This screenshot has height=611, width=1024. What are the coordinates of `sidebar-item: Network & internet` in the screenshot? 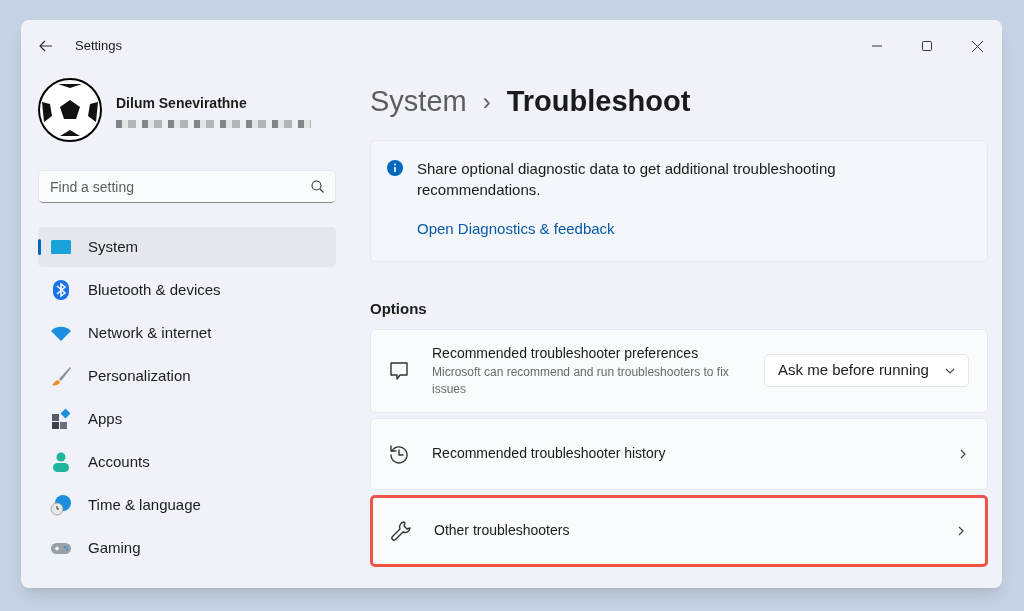 It's located at (187, 333).